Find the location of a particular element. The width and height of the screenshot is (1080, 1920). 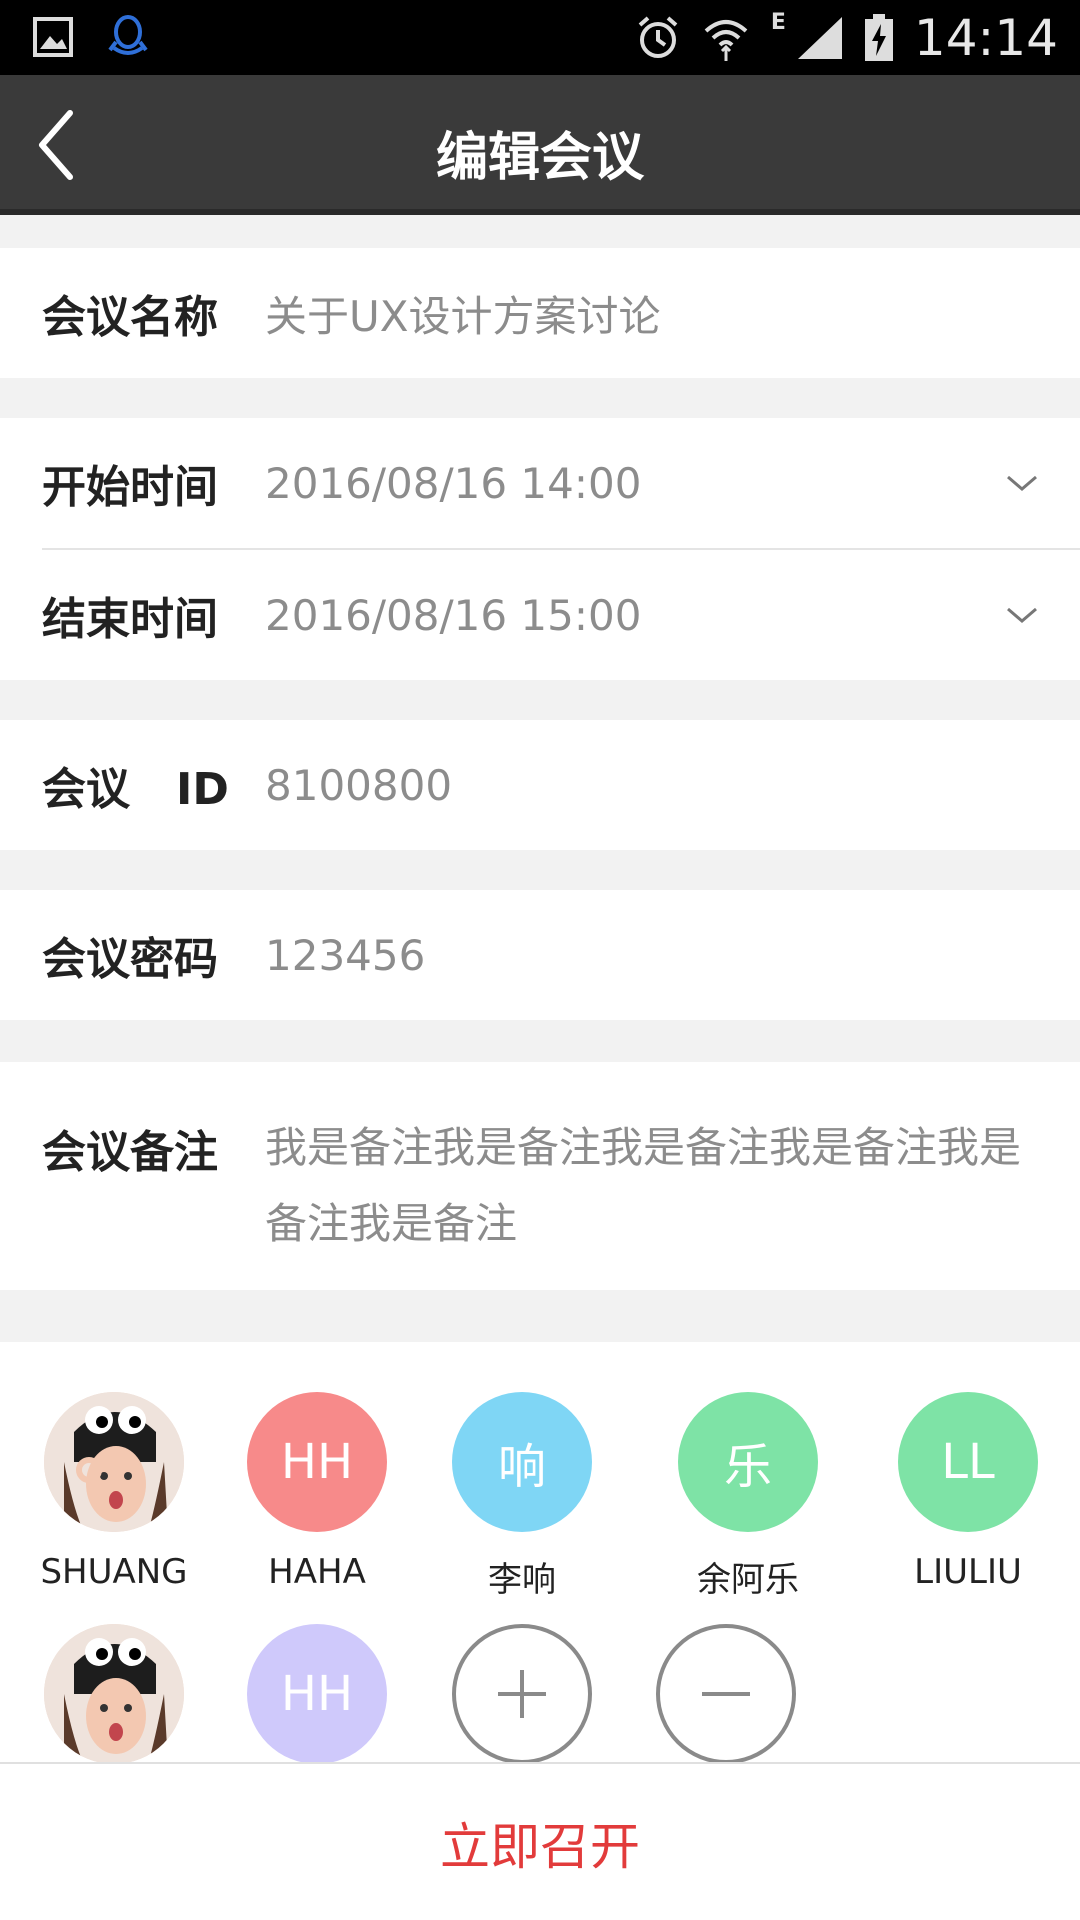

wifi-icon is located at coordinates (726, 40).